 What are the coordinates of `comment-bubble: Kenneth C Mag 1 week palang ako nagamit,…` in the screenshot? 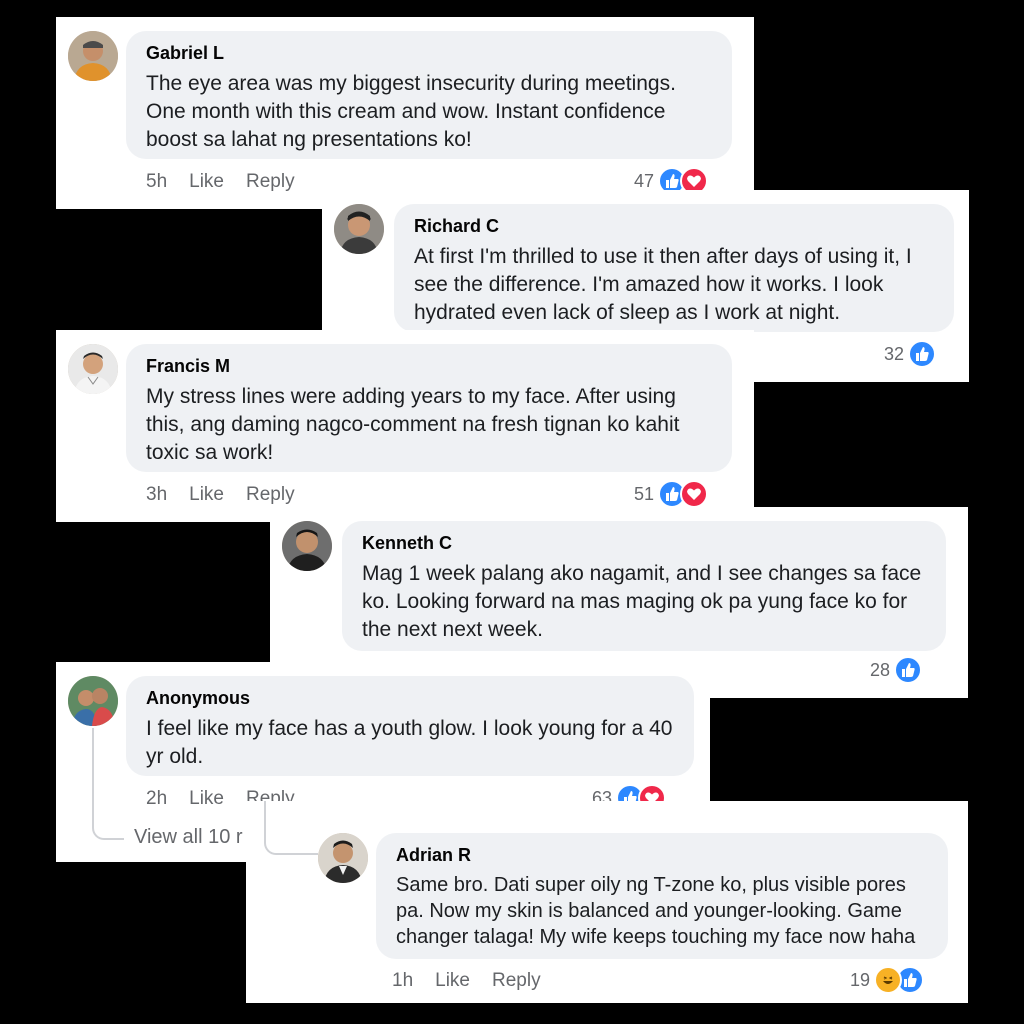 It's located at (644, 586).